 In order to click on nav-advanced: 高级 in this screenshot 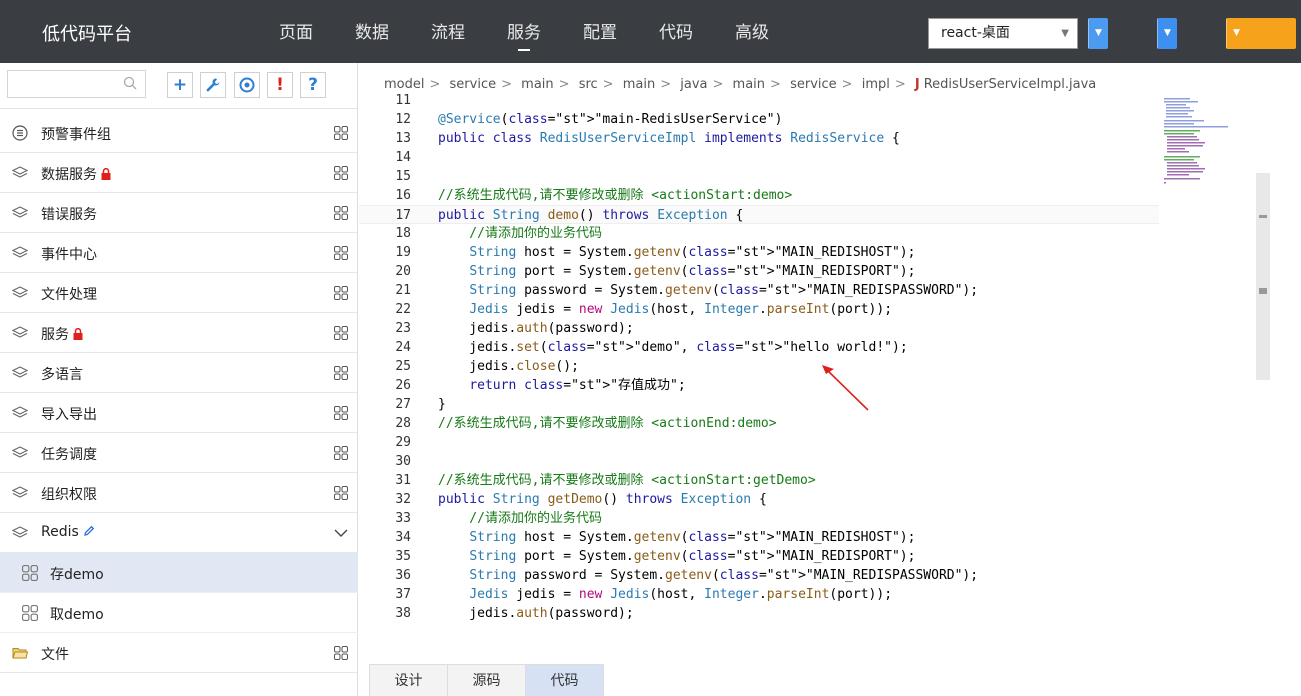, I will do `click(752, 31)`.